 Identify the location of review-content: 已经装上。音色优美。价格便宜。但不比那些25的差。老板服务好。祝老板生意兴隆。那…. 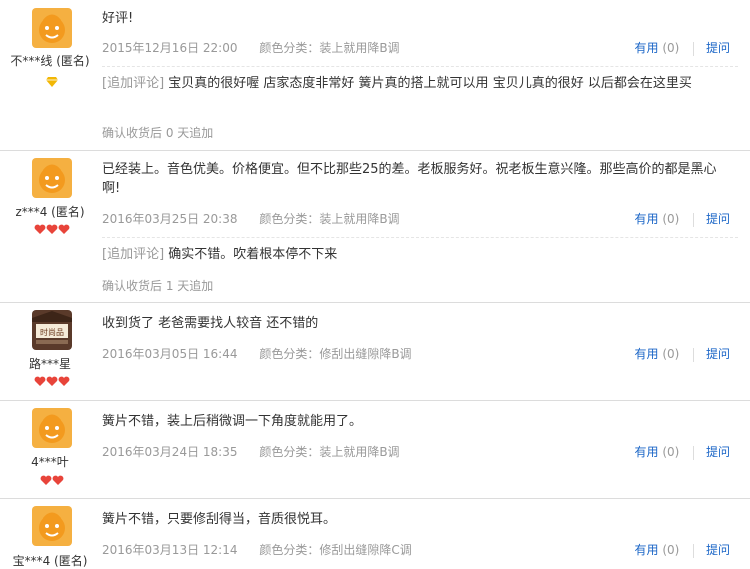
(409, 179).